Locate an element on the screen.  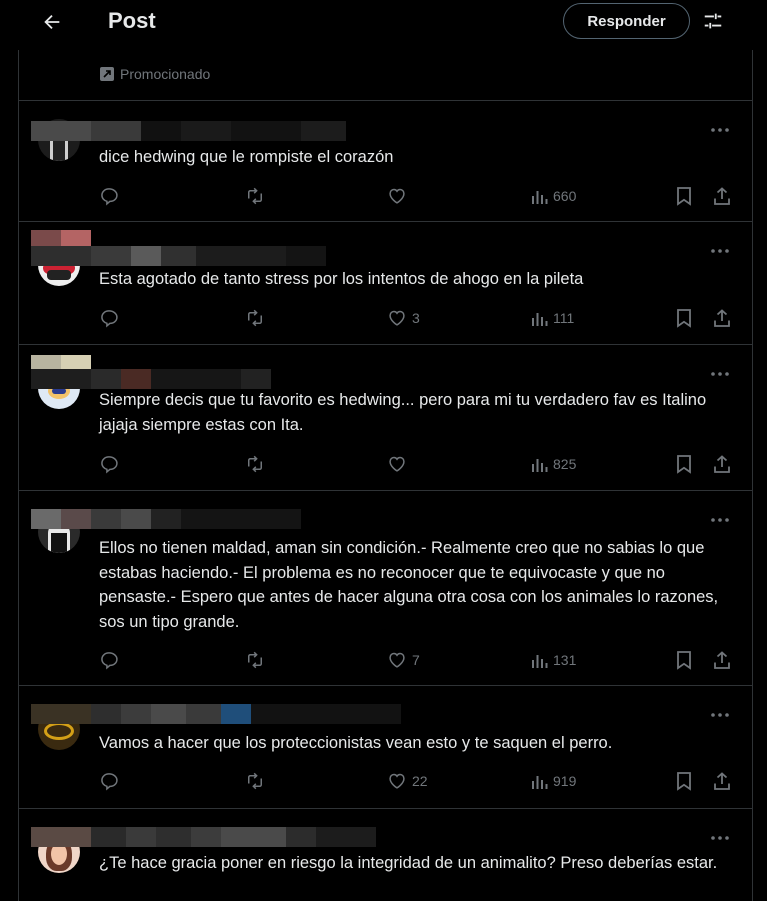
views-button: 111 is located at coordinates (552, 318).